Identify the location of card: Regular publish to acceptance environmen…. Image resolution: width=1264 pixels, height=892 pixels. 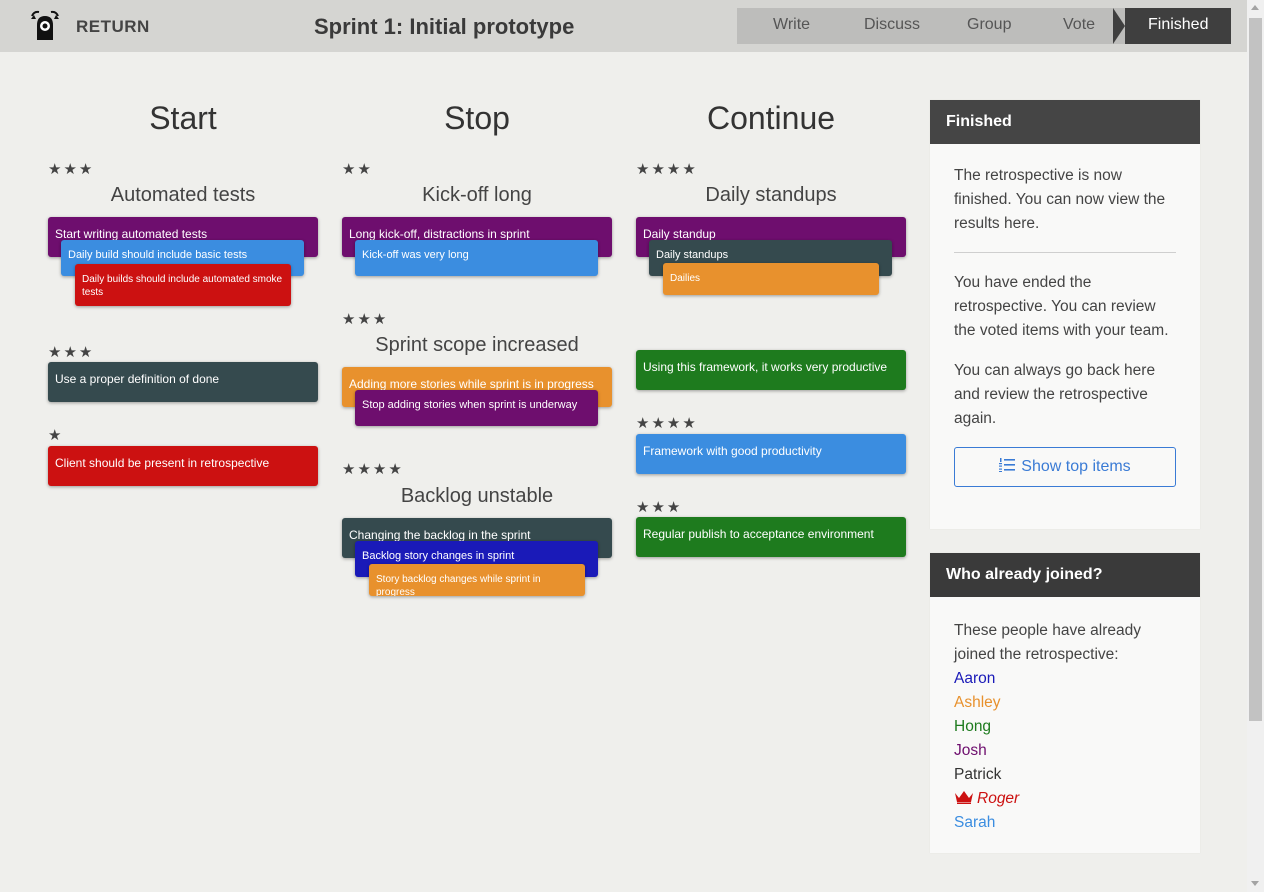
(771, 537).